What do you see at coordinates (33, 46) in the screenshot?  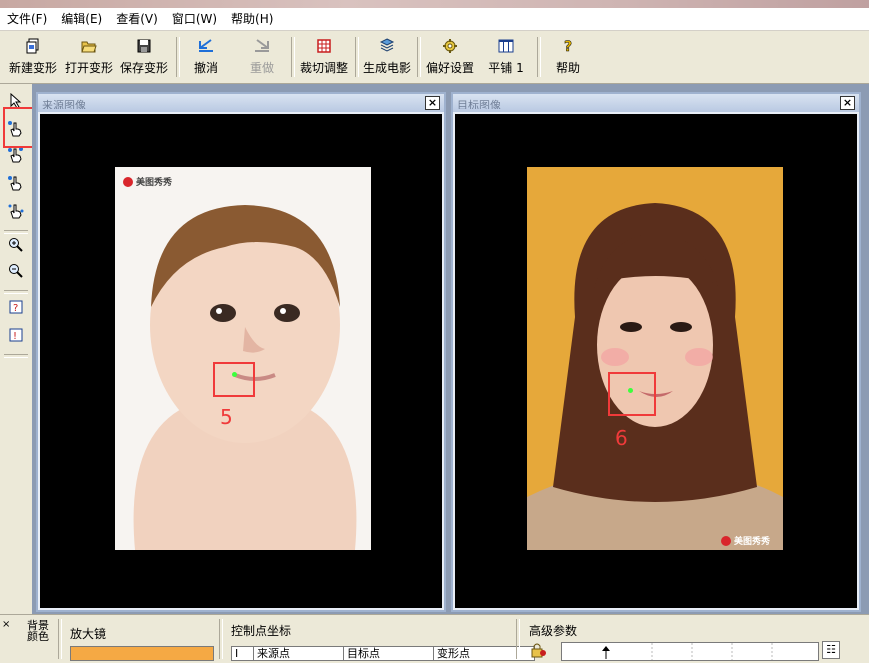 I see `new-morph-icon` at bounding box center [33, 46].